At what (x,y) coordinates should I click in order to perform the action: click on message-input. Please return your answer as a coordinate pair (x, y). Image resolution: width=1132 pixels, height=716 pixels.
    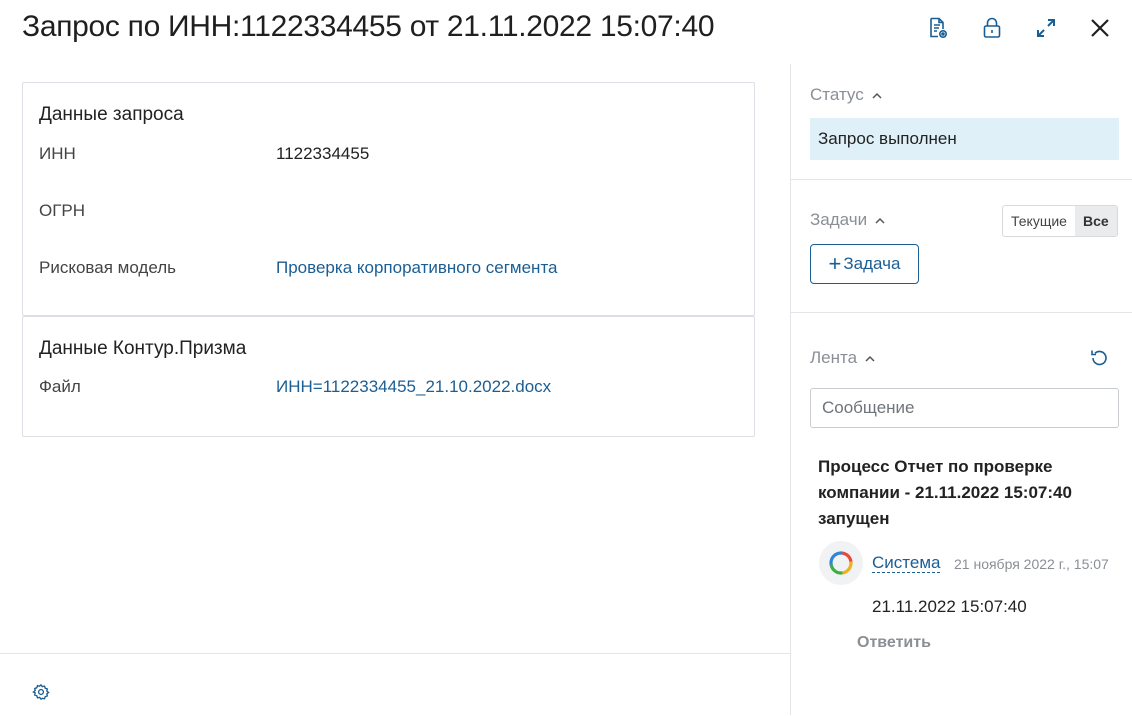
    Looking at the image, I should click on (964, 408).